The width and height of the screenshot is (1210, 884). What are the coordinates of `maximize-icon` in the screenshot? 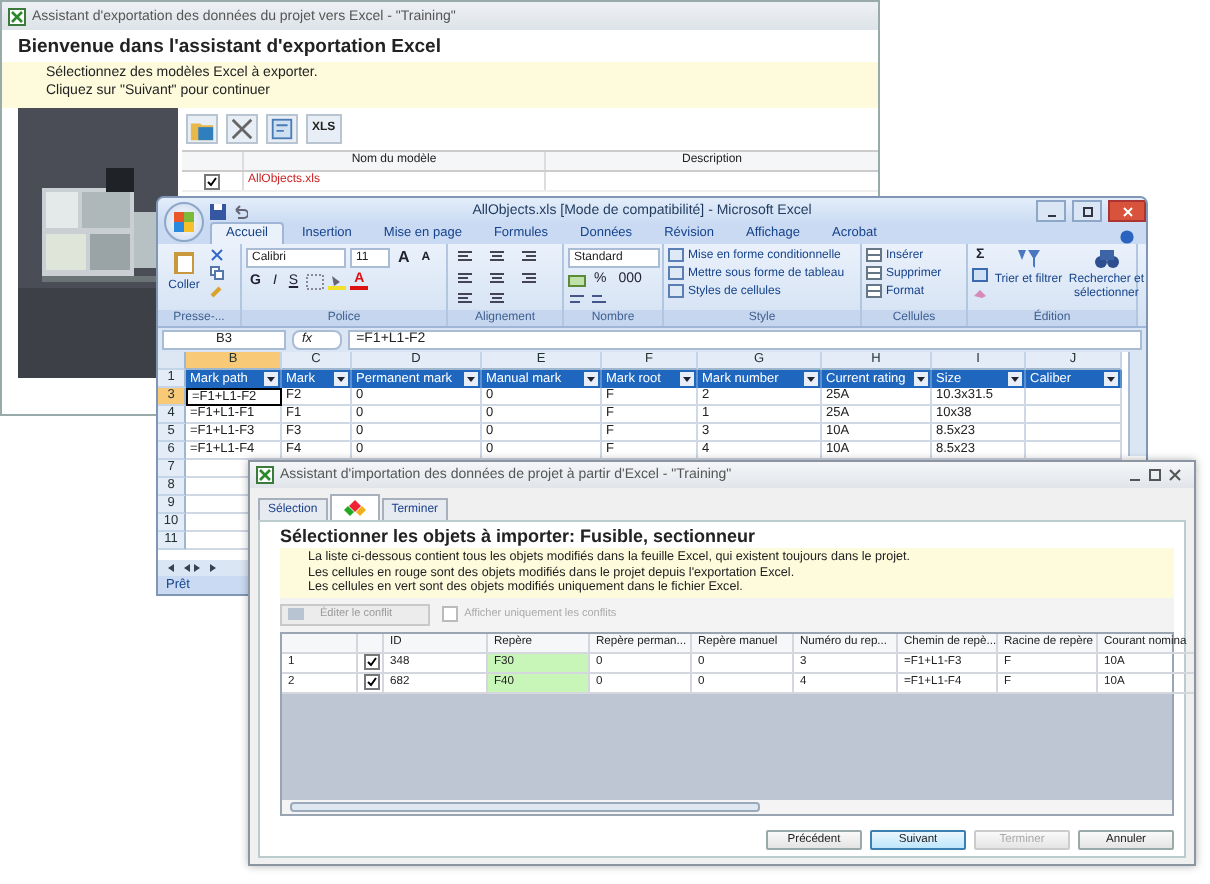 It's located at (1087, 211).